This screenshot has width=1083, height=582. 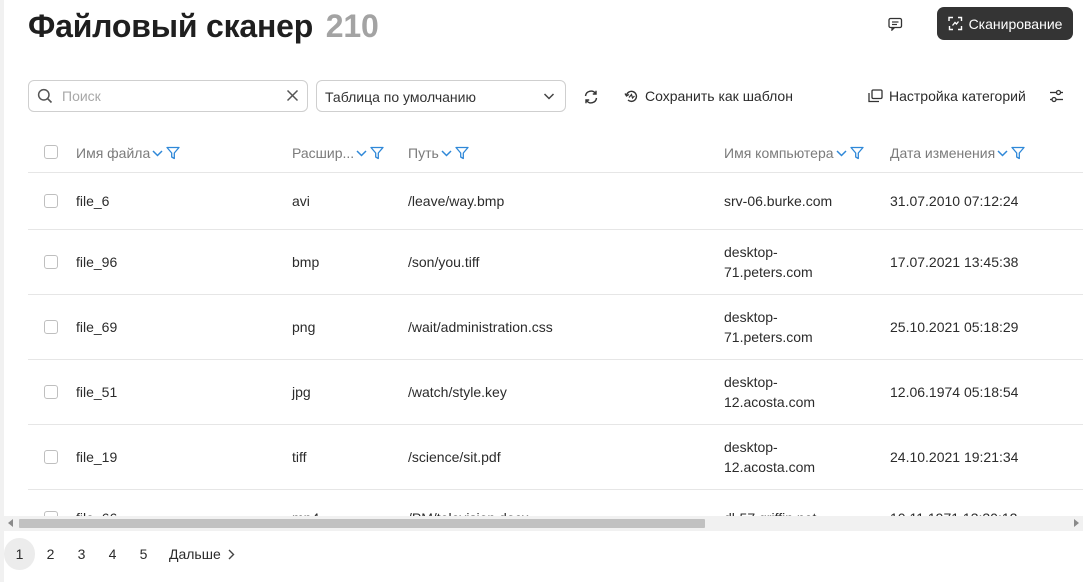 I want to click on search-input, so click(x=167, y=96).